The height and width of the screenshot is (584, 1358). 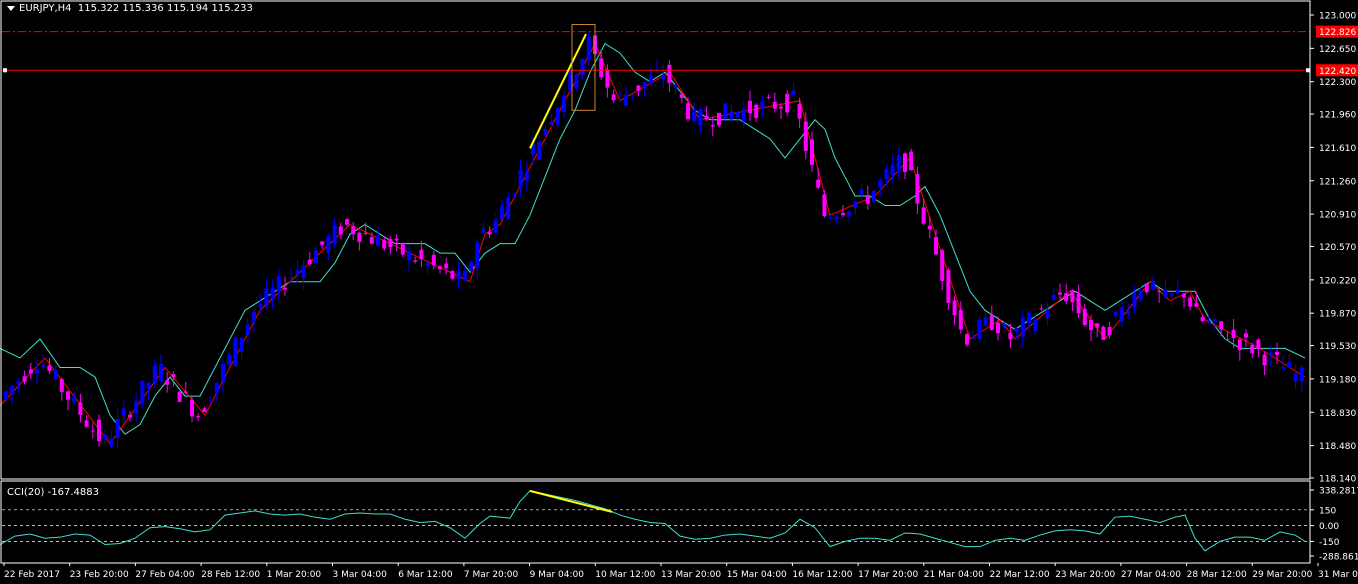 I want to click on cci-tick-label: 338.2817, so click(x=1338, y=492).